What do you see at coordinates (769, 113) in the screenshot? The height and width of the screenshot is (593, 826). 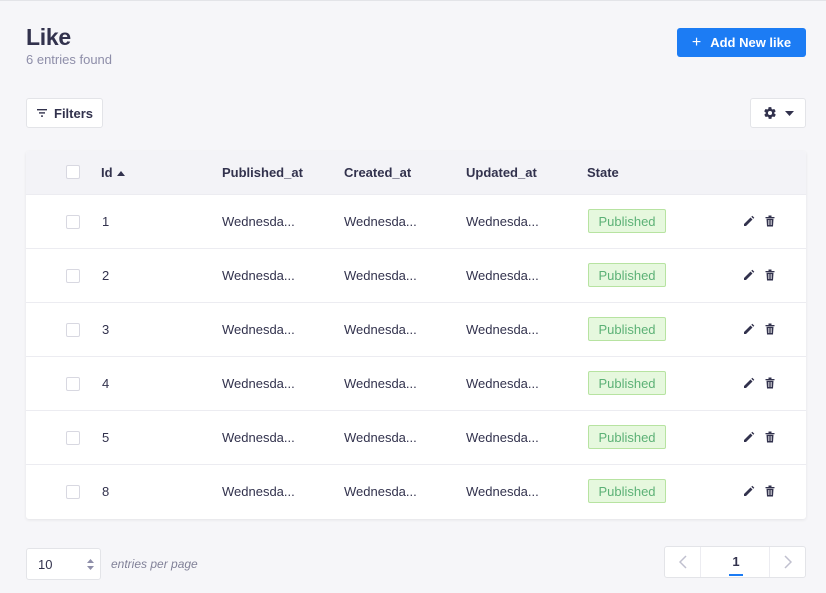 I see `gear-icon` at bounding box center [769, 113].